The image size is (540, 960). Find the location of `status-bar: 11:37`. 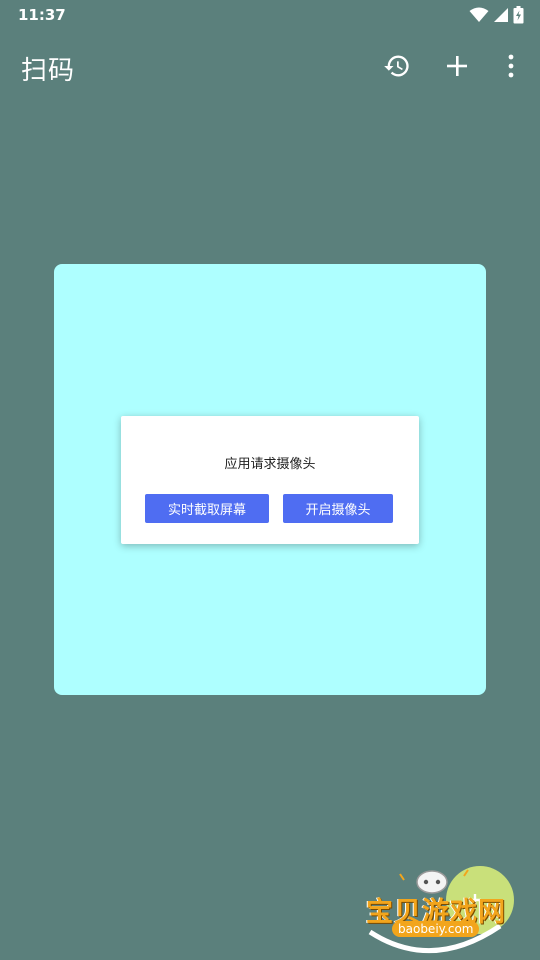

status-bar: 11:37 is located at coordinates (270, 16).